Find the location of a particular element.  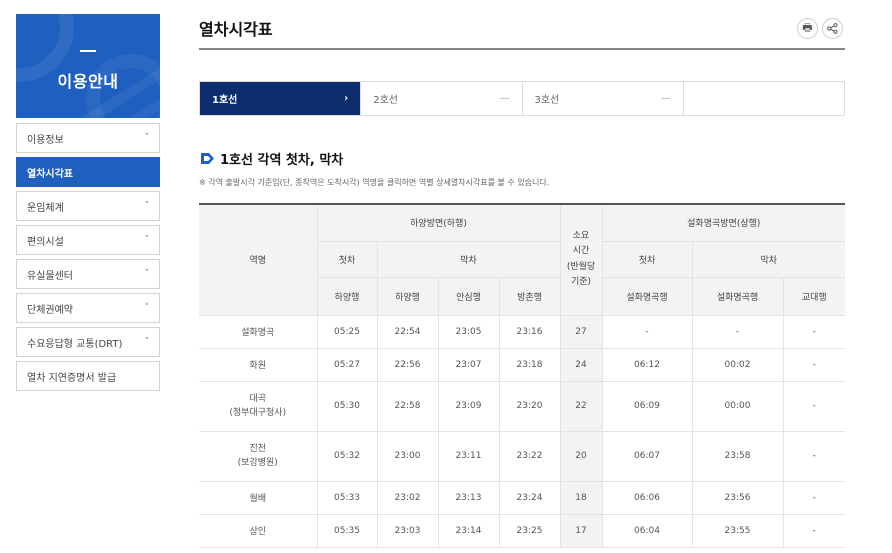

station-name-link: 진천 (보강병원) is located at coordinates (258, 456).